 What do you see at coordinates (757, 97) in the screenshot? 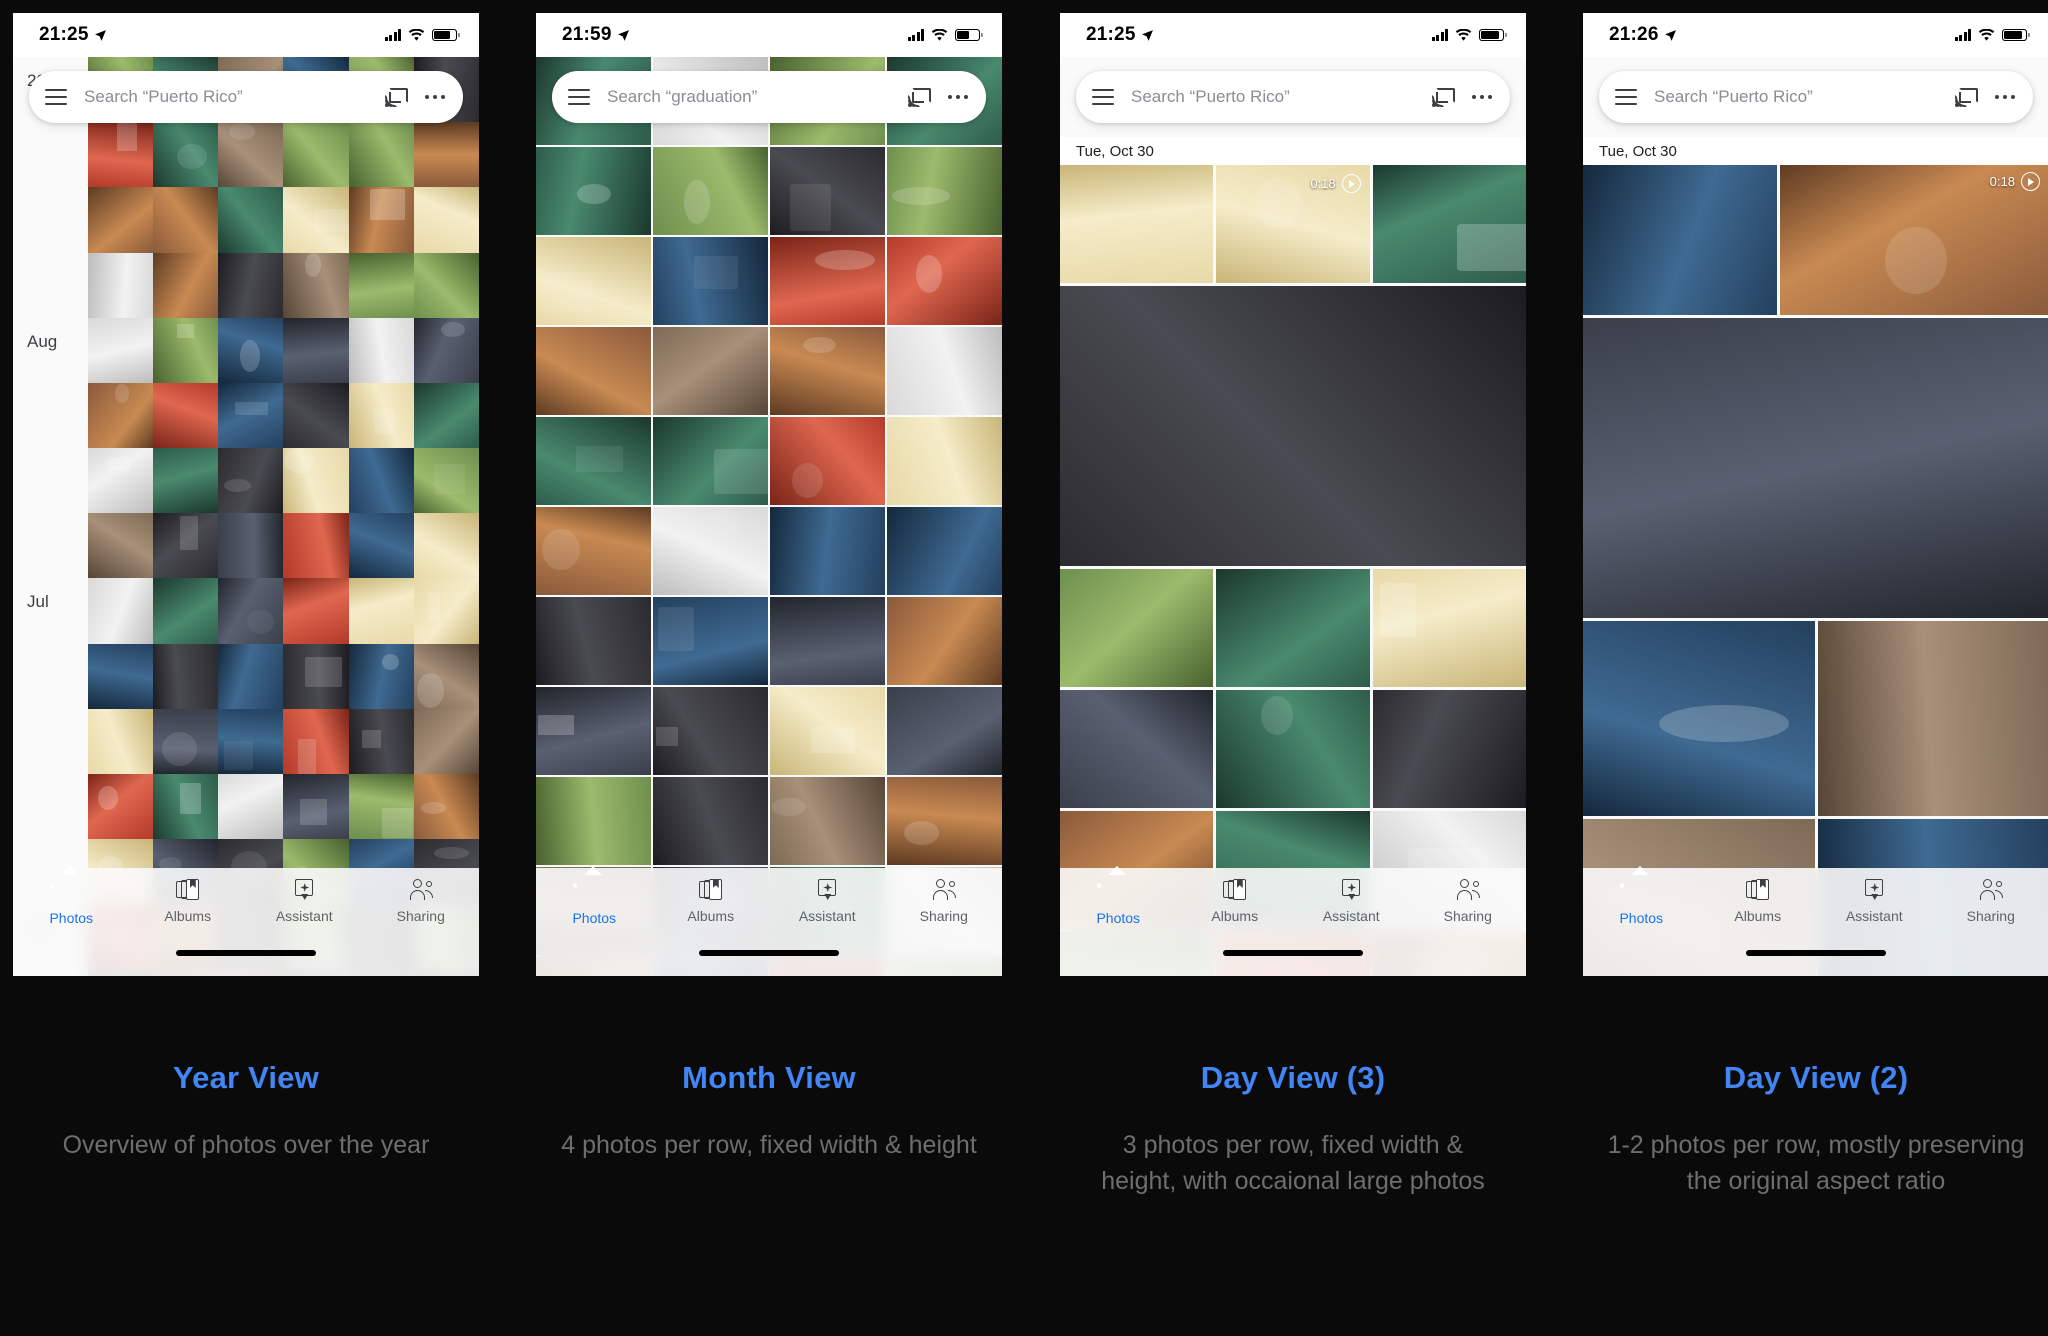
I see `search-input: Search “graduation”` at bounding box center [757, 97].